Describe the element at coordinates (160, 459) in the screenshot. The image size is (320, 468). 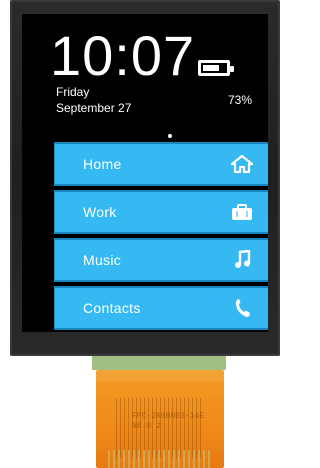
I see `fpc-contacts` at that location.